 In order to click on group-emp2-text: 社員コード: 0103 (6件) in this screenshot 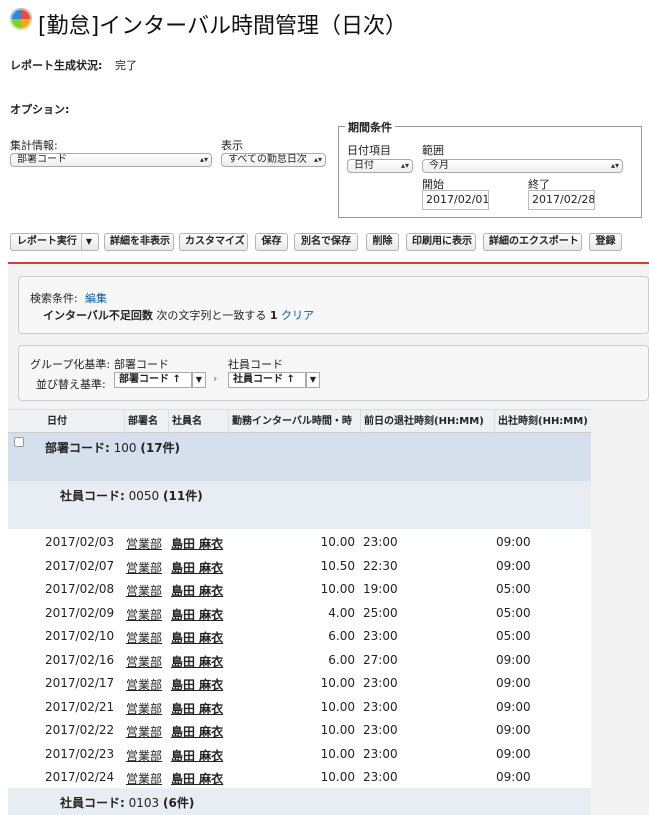, I will do `click(127, 802)`.